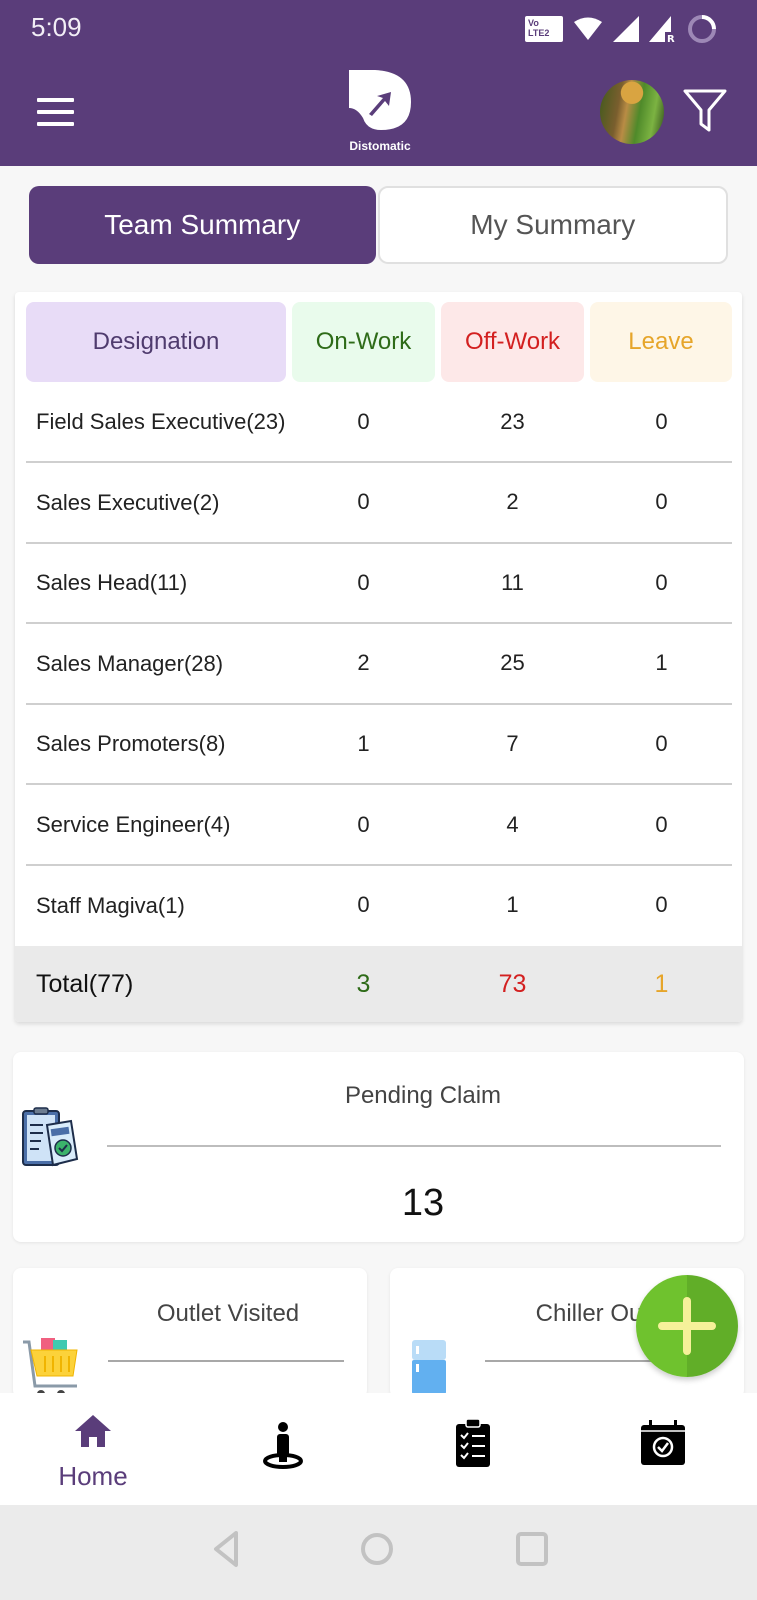 The width and height of the screenshot is (757, 1600). I want to click on claim-clipboard-icon, so click(50, 1137).